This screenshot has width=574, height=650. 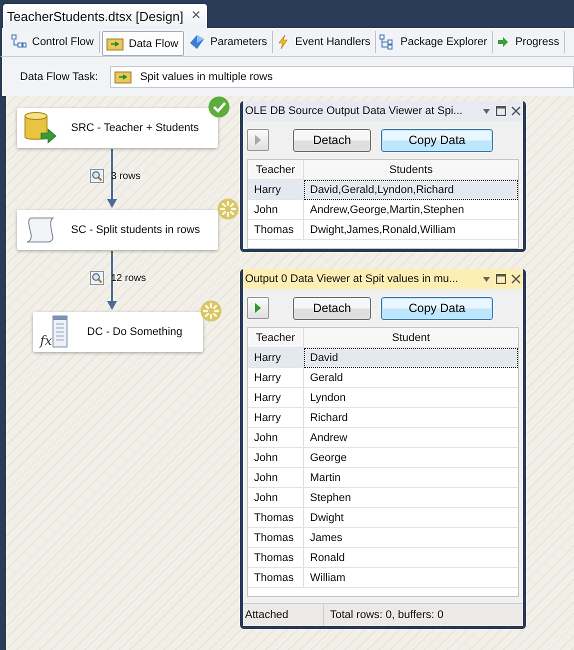 I want to click on component-node: fx DC - Do Something, so click(x=118, y=332).